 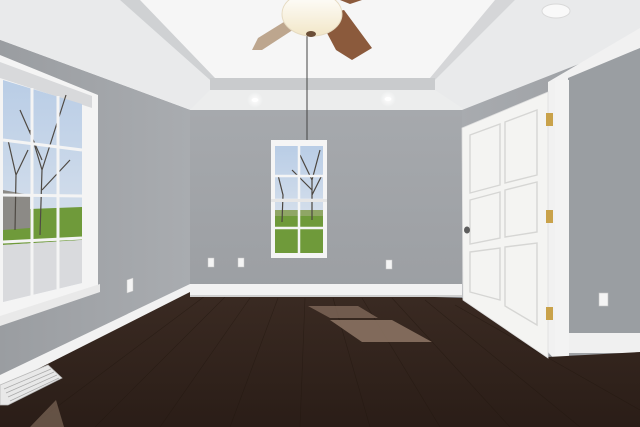 I want to click on smoke-detector, so click(x=556, y=11).